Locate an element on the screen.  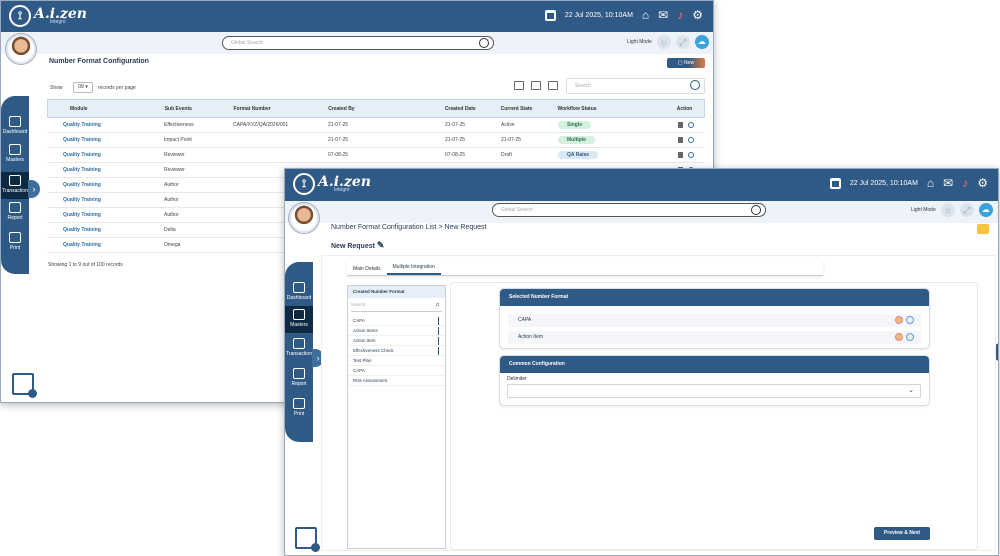
list-item: Action Item is located at coordinates (396, 341).